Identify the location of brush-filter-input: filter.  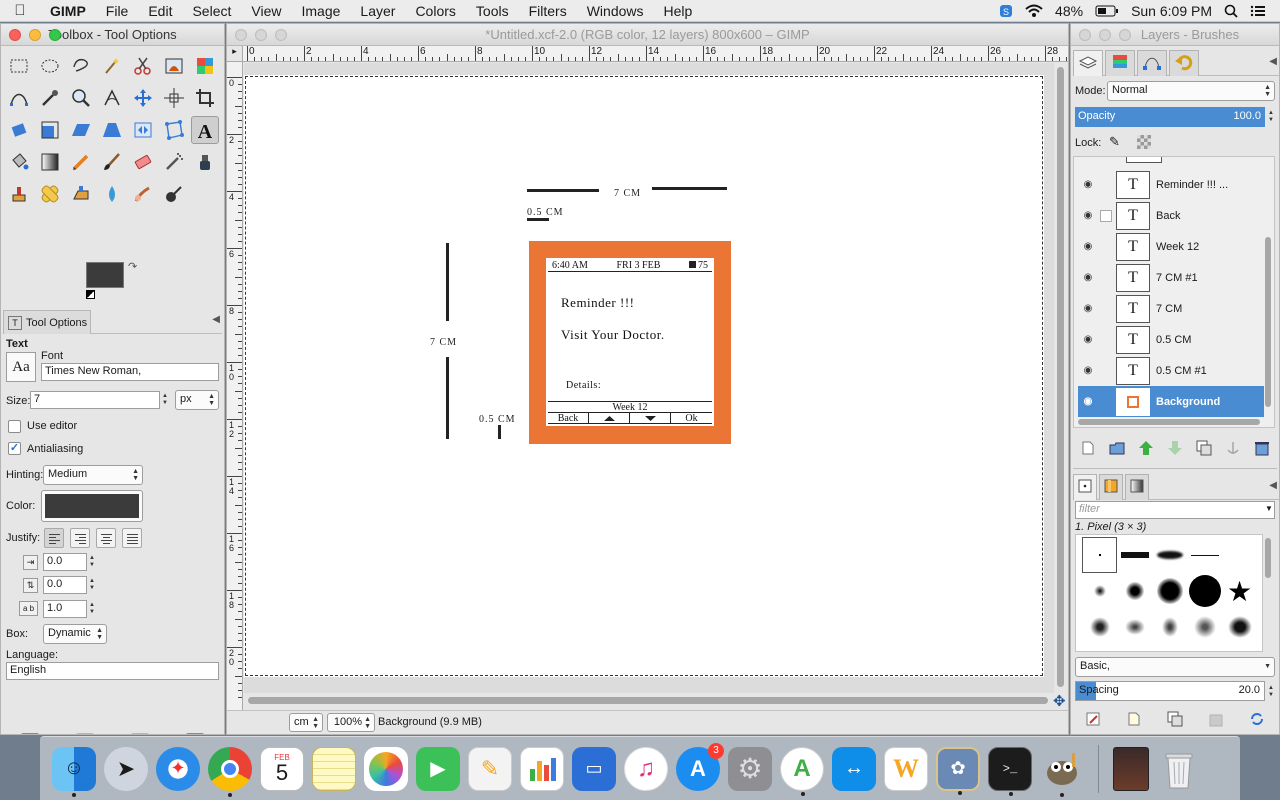
(1175, 510).